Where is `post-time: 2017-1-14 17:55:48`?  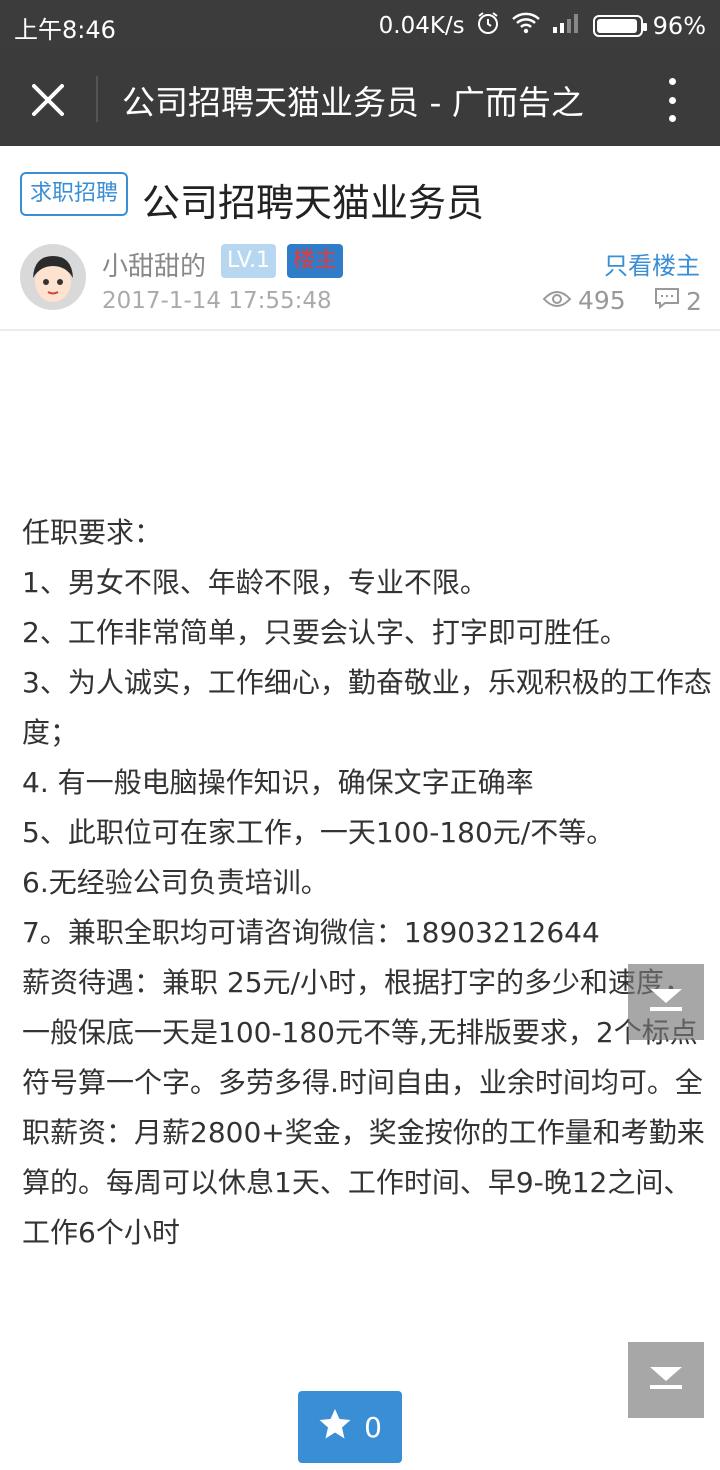
post-time: 2017-1-14 17:55:48 is located at coordinates (217, 301).